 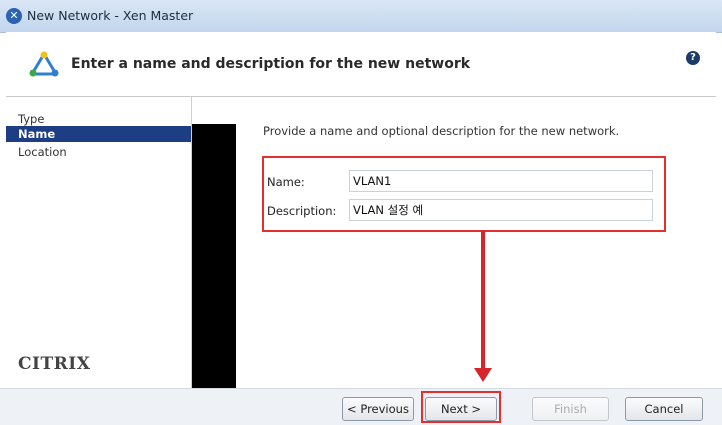 I want to click on cancel-button: Cancel, so click(x=664, y=409).